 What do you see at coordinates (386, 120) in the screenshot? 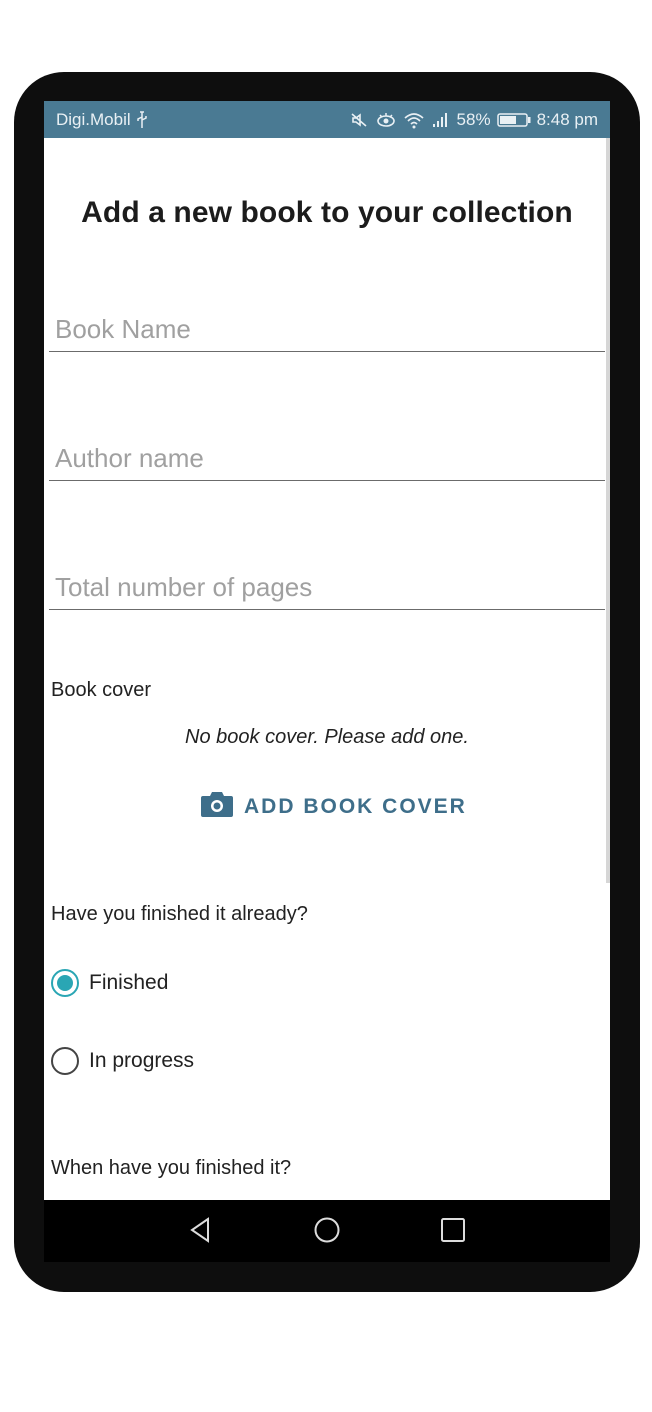
I see `eye-icon` at bounding box center [386, 120].